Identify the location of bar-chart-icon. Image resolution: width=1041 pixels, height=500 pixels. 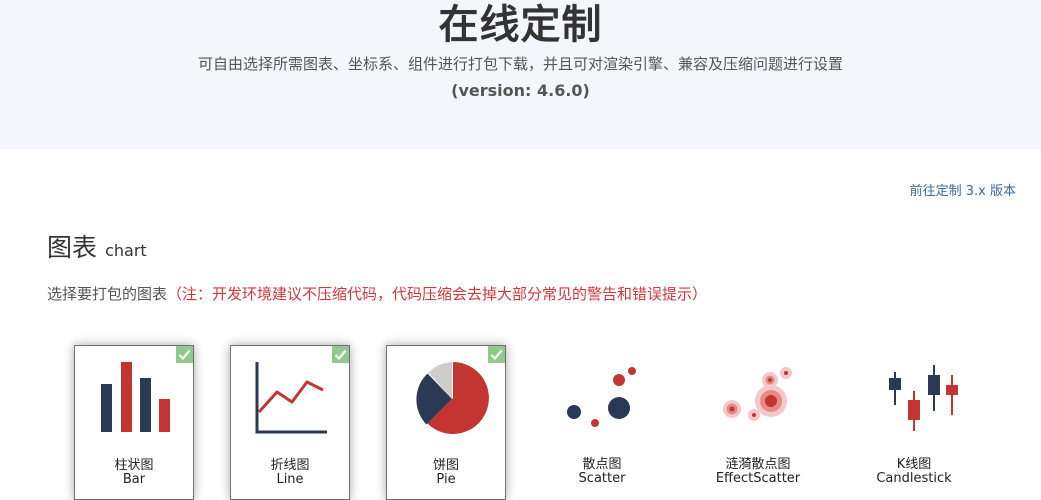
(135, 397).